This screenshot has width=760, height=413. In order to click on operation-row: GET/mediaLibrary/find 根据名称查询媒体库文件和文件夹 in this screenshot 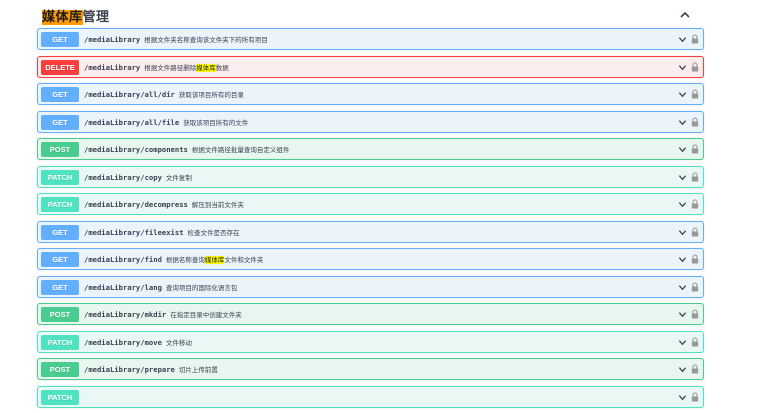, I will do `click(370, 259)`.